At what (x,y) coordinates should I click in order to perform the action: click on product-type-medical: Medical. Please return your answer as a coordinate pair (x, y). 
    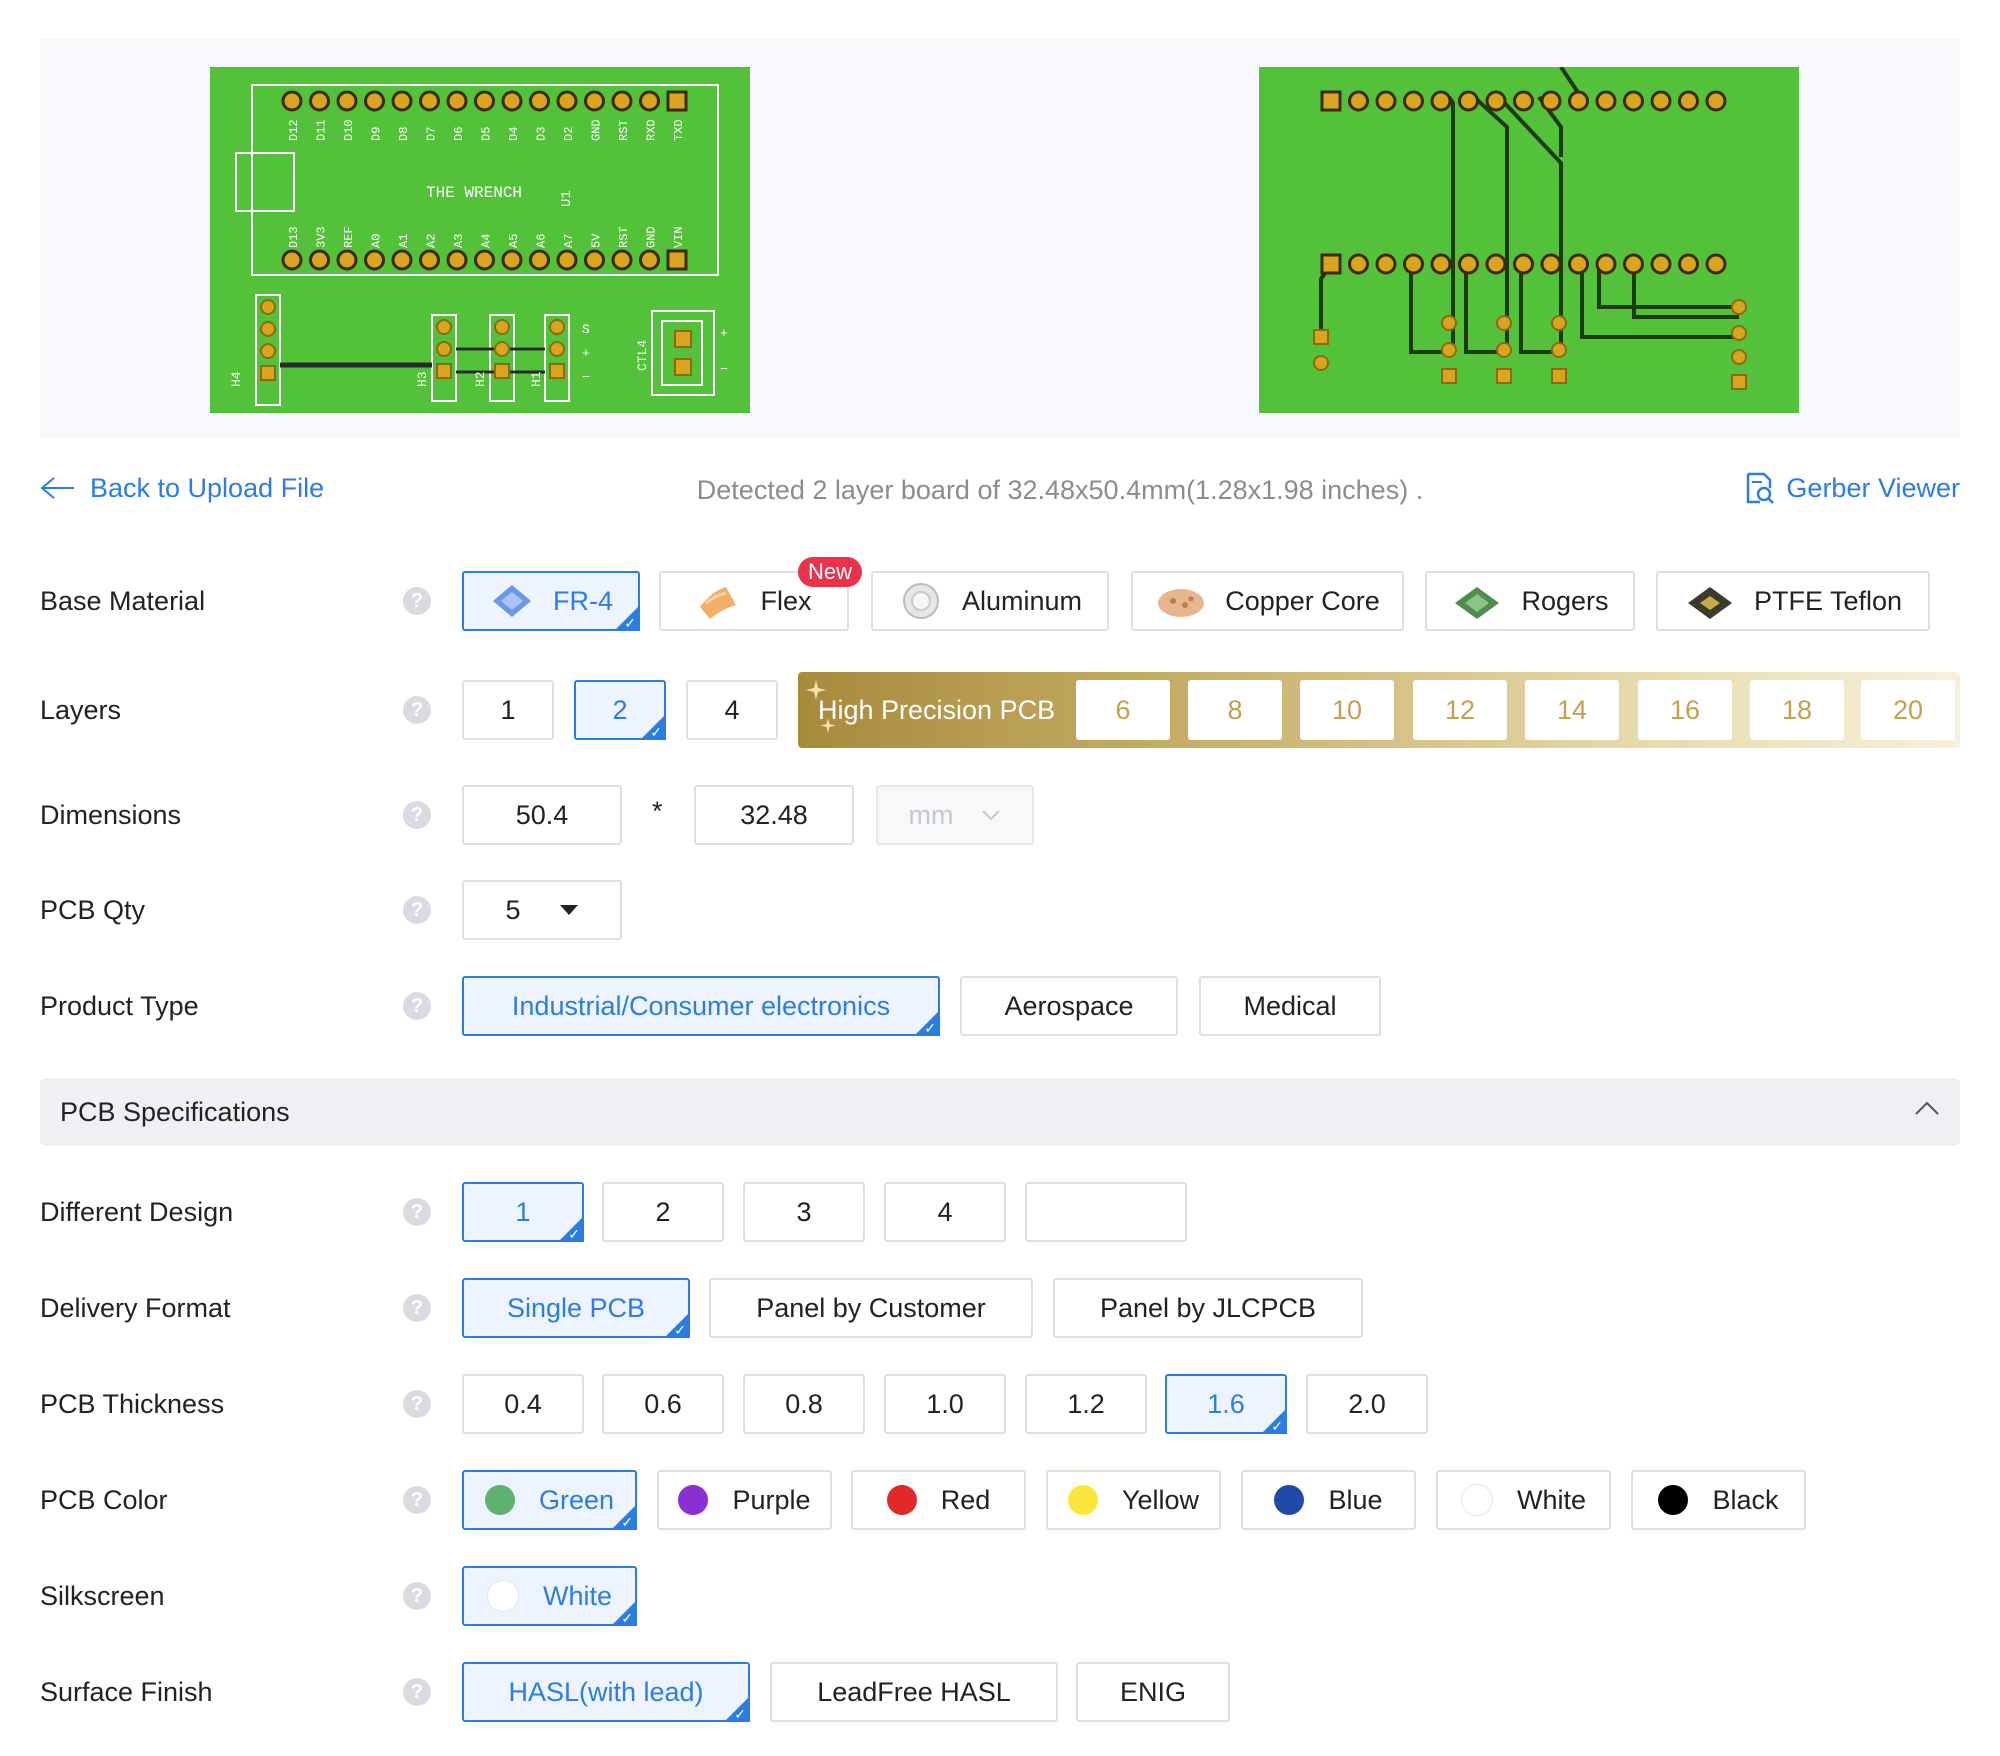
    Looking at the image, I should click on (1290, 1006).